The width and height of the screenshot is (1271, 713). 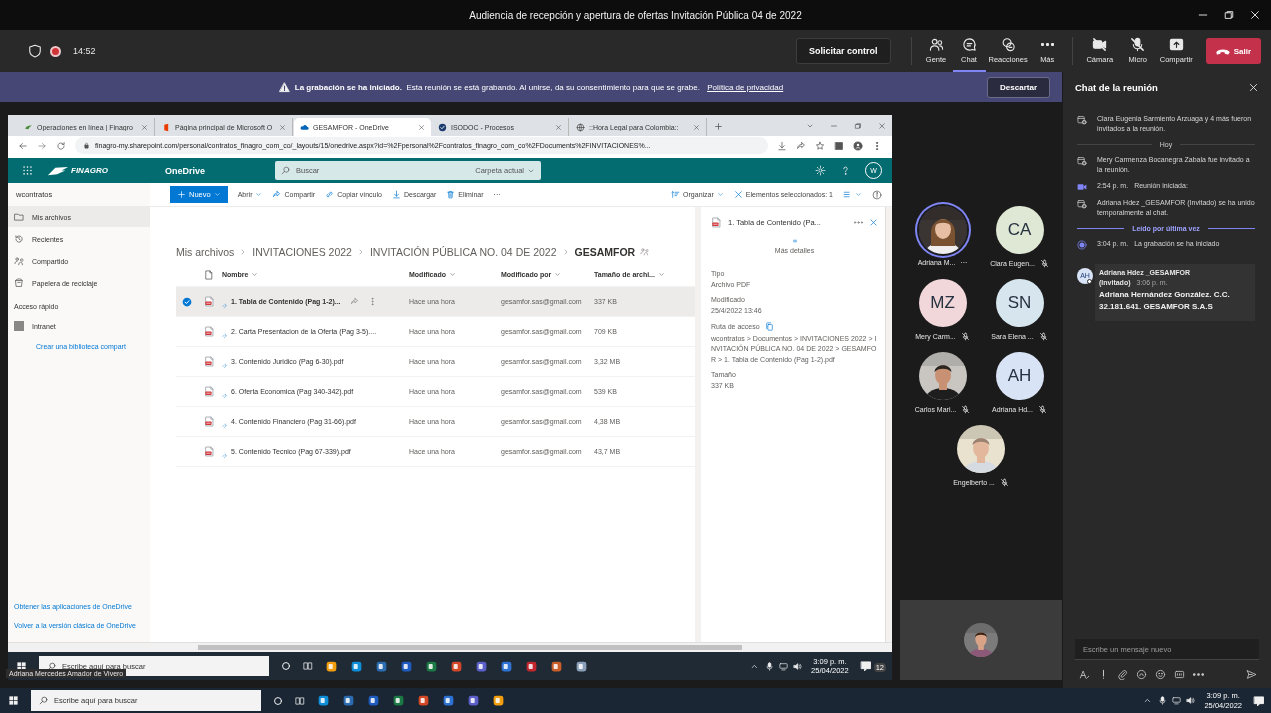 What do you see at coordinates (1019, 230) in the screenshot?
I see `avatar: CA` at bounding box center [1019, 230].